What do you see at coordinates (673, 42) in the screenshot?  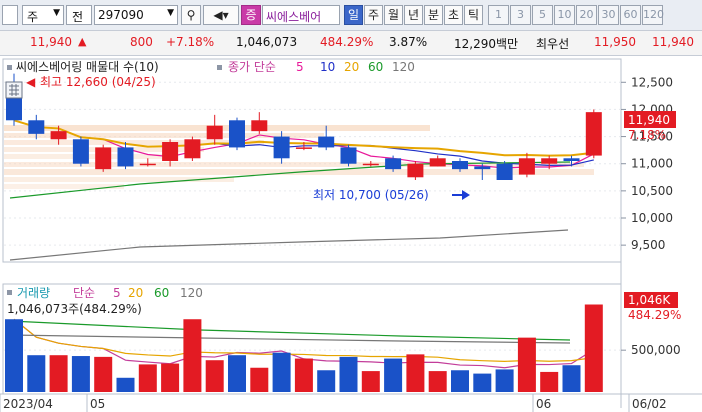 I see `best-bid: 11,940` at bounding box center [673, 42].